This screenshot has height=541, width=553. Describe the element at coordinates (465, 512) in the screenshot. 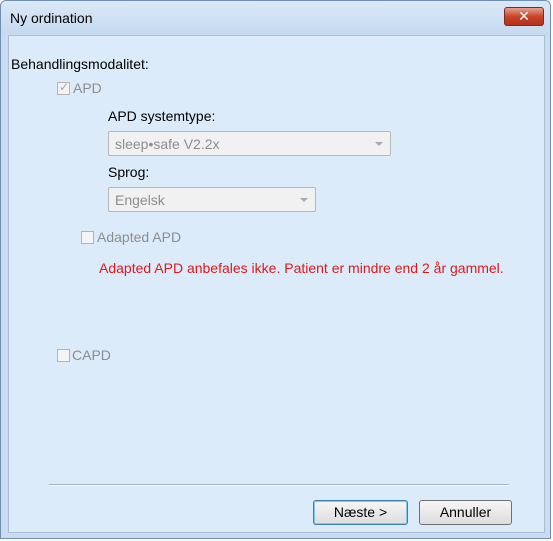

I see `cancel-button: Annuller` at that location.